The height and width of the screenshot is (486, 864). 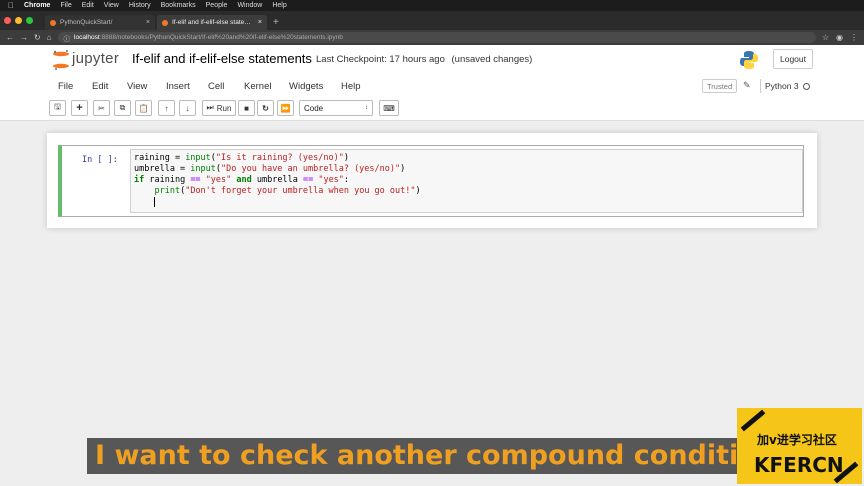 What do you see at coordinates (749, 60) in the screenshot?
I see `python-logo-icon` at bounding box center [749, 60].